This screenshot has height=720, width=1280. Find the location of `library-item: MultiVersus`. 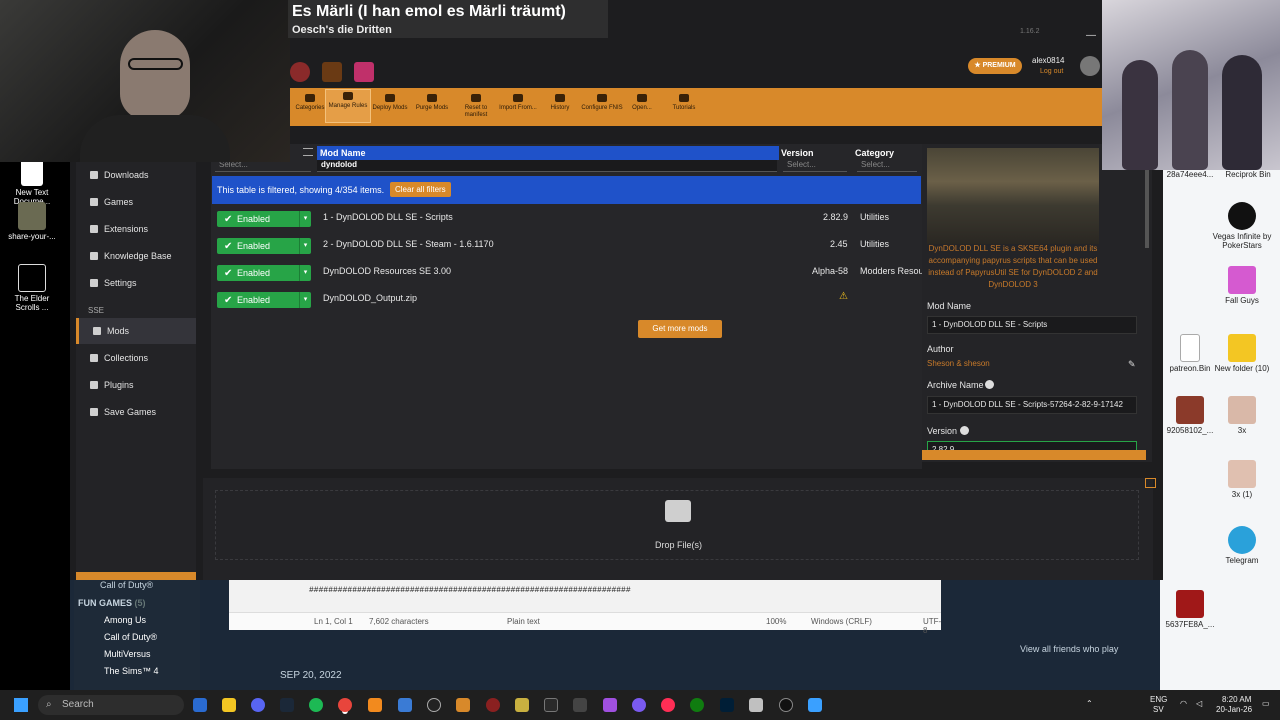

library-item: MultiVersus is located at coordinates (127, 654).